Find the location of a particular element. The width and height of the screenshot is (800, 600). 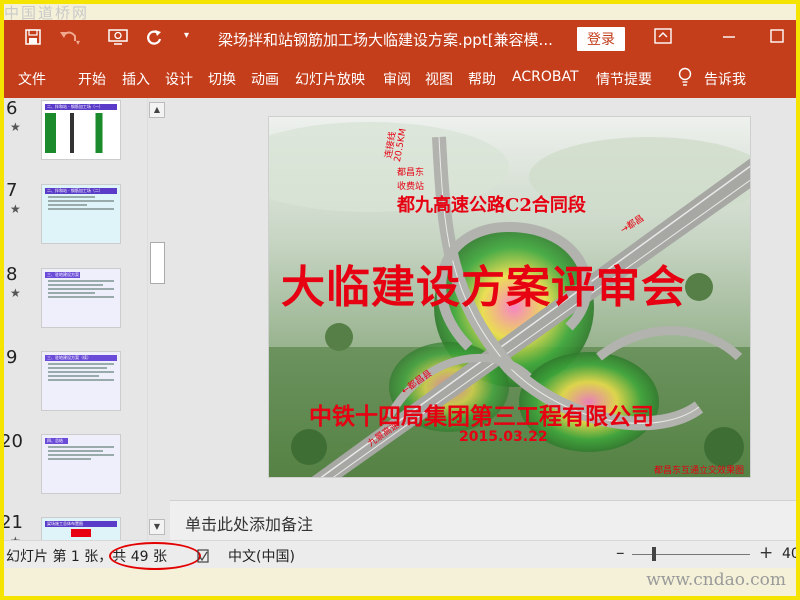

slide-caption: 都昌东互通立交效果图 is located at coordinates (698, 471).